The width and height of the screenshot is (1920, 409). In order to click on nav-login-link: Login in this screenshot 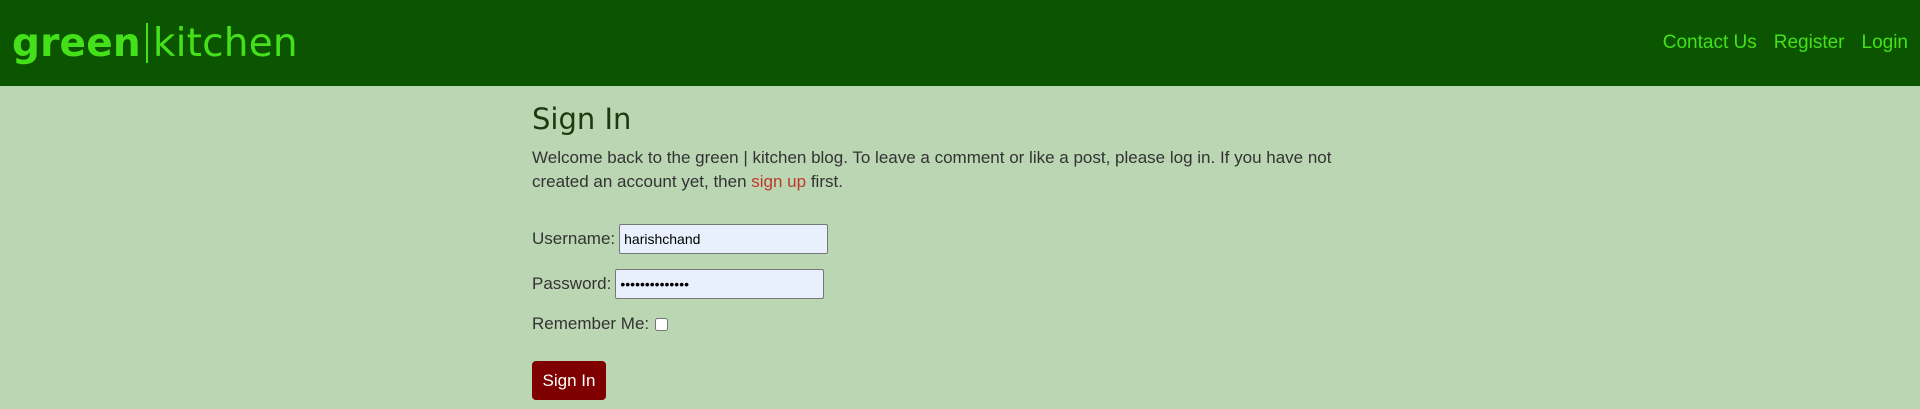, I will do `click(1885, 43)`.